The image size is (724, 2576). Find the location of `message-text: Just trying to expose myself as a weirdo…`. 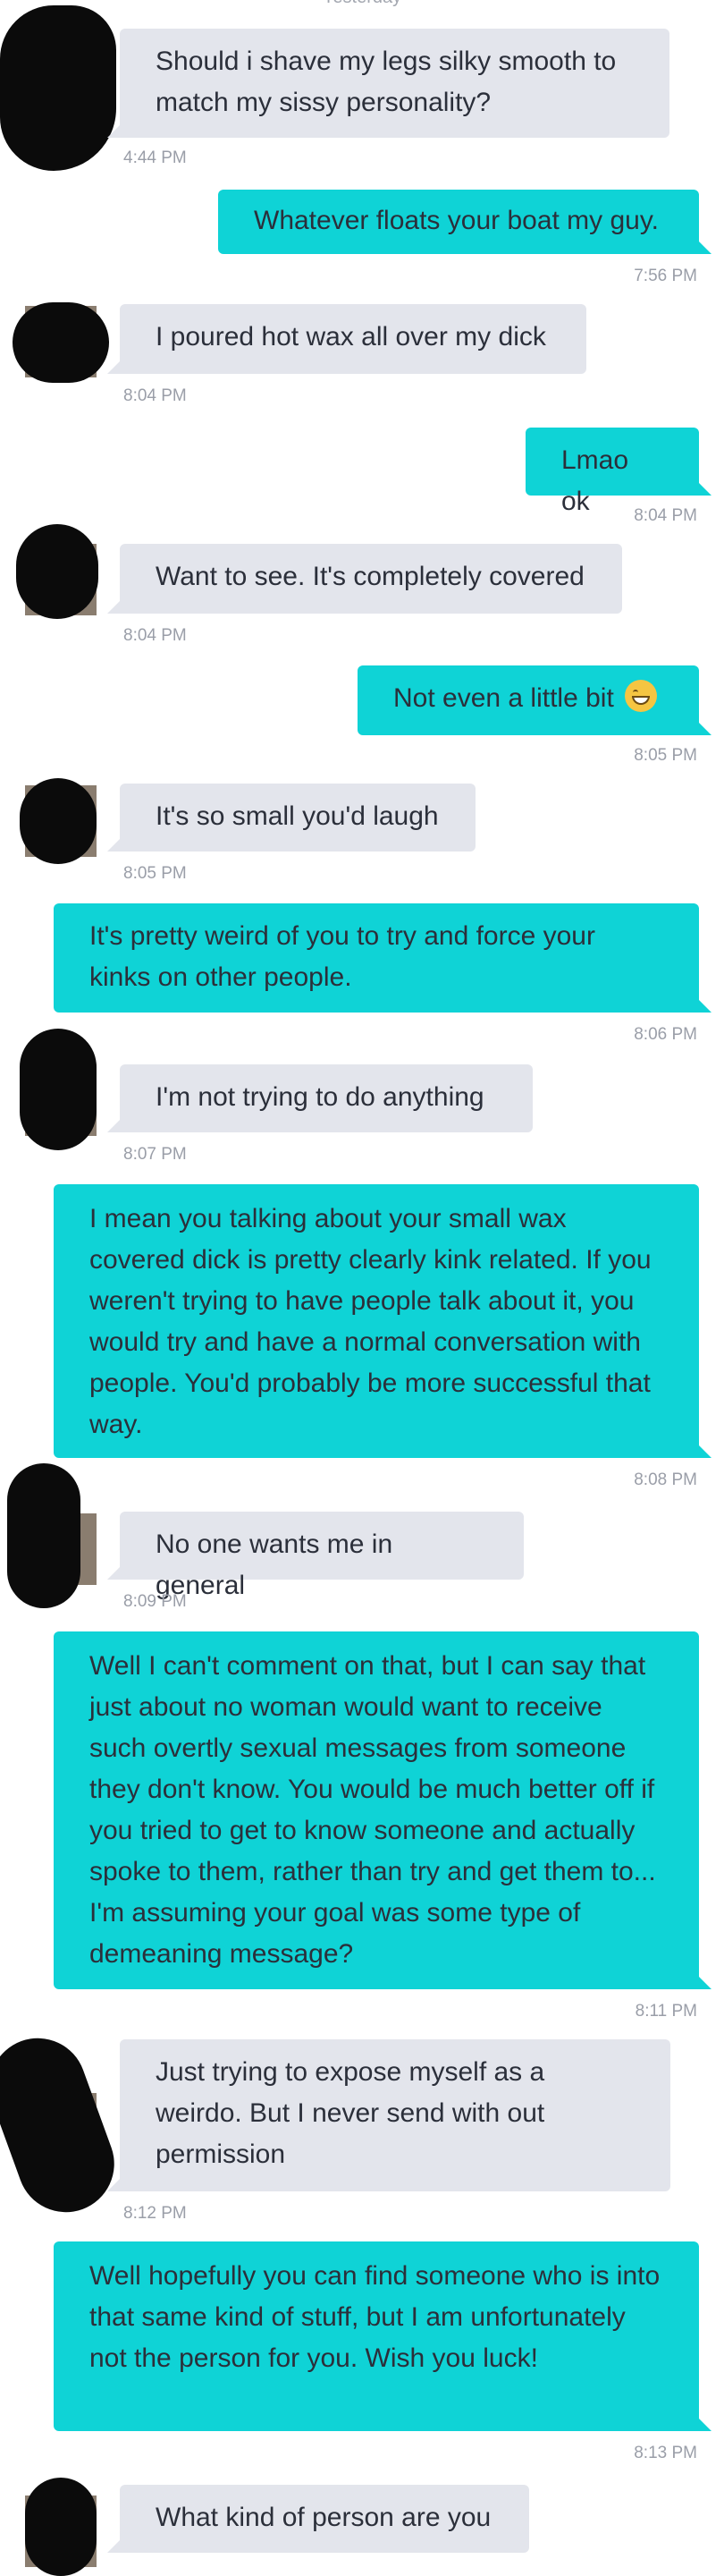

message-text: Just trying to expose myself as a weirdo… is located at coordinates (350, 2113).